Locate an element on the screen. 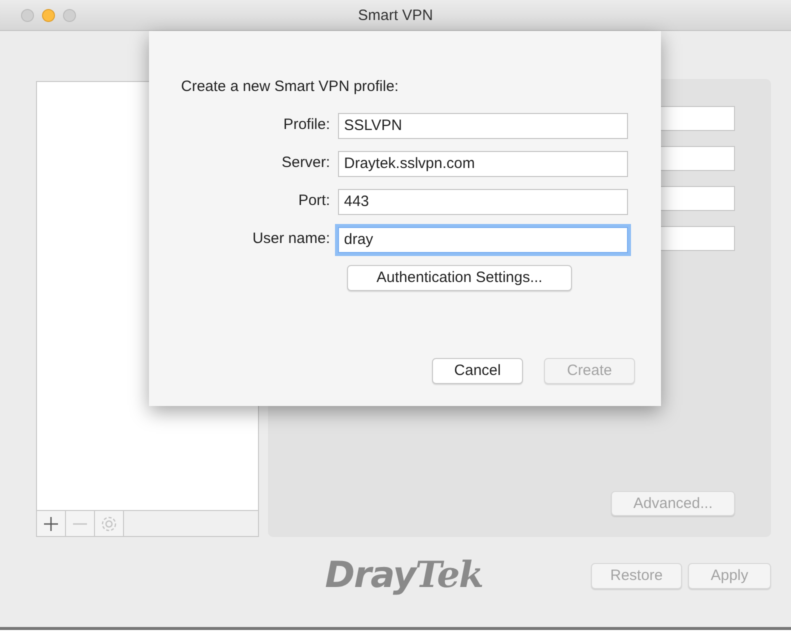 Image resolution: width=791 pixels, height=634 pixels. minus-icon is located at coordinates (80, 523).